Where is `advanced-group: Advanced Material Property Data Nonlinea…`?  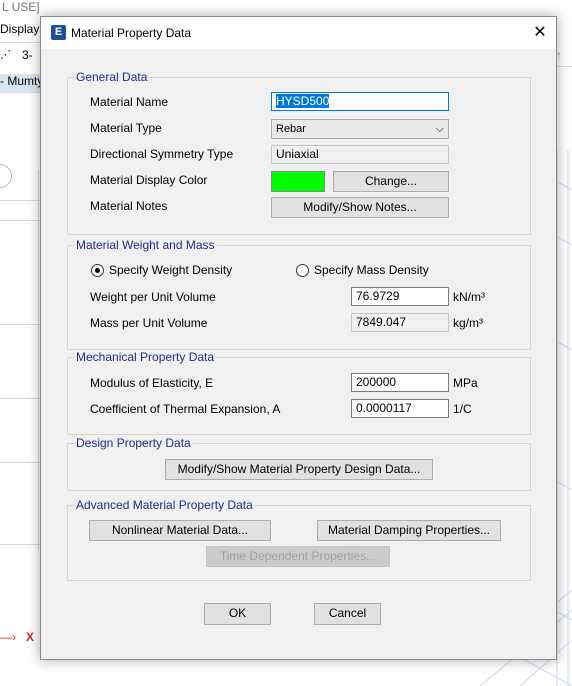
advanced-group: Advanced Material Property Data Nonlinea… is located at coordinates (299, 539).